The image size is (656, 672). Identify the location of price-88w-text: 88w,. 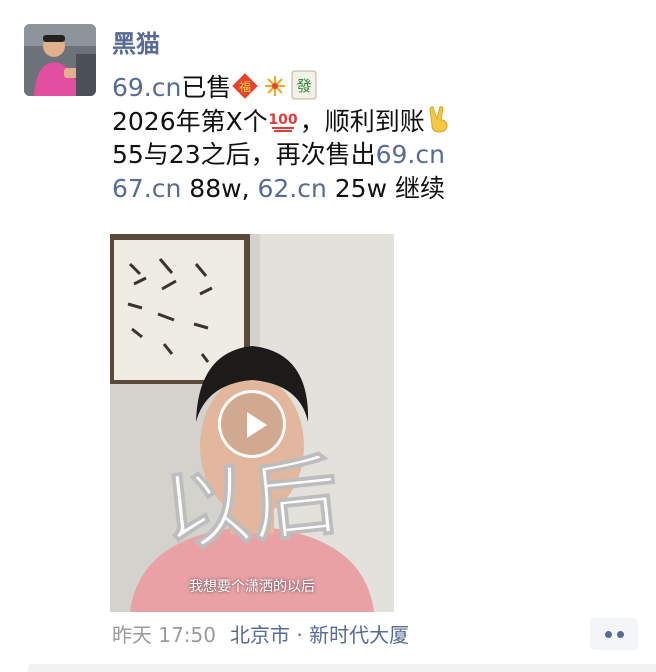
(219, 188).